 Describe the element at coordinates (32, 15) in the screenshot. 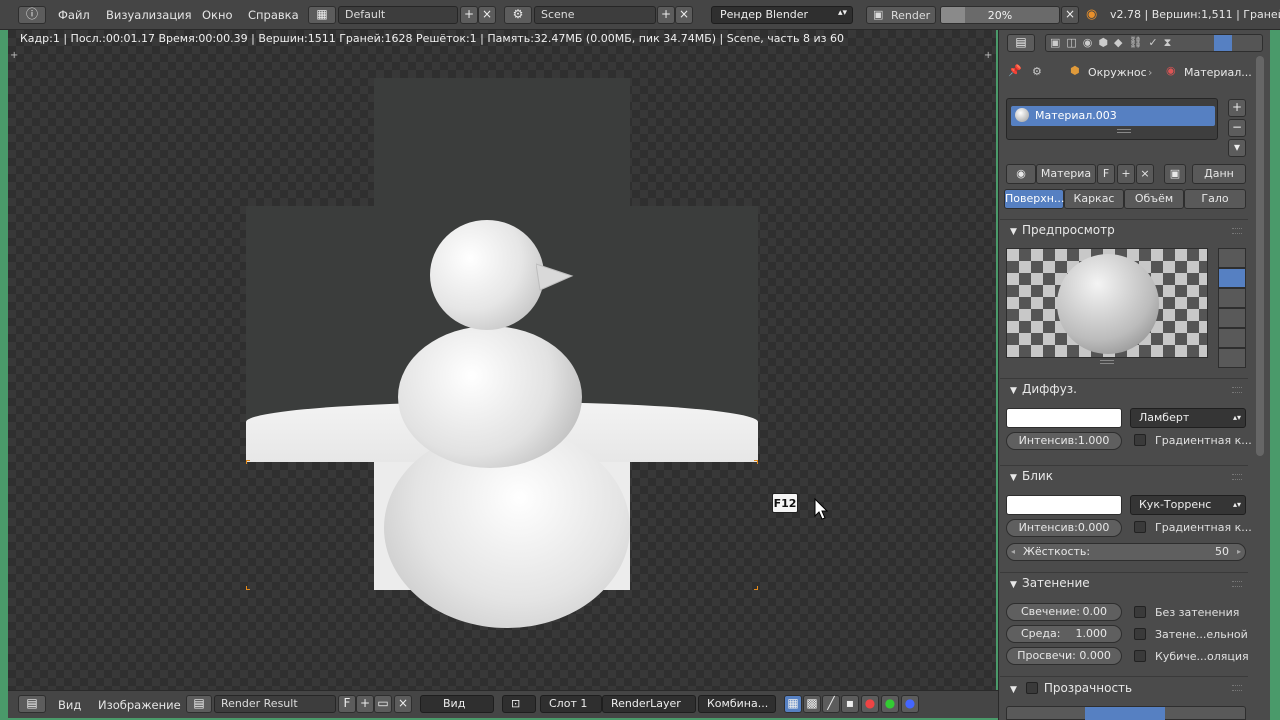

I see `info-editor-type-button: ⓘ` at that location.